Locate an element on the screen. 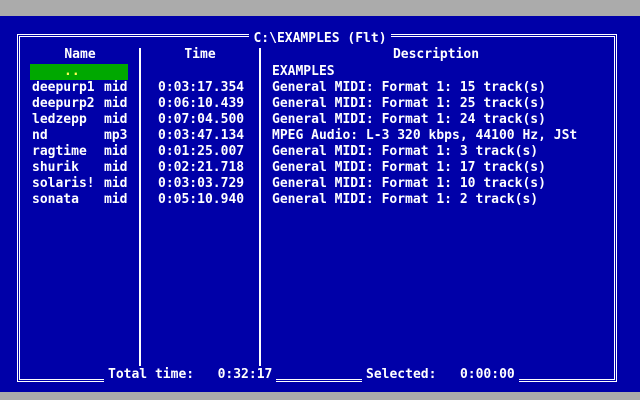  file-duration is located at coordinates (208, 72).